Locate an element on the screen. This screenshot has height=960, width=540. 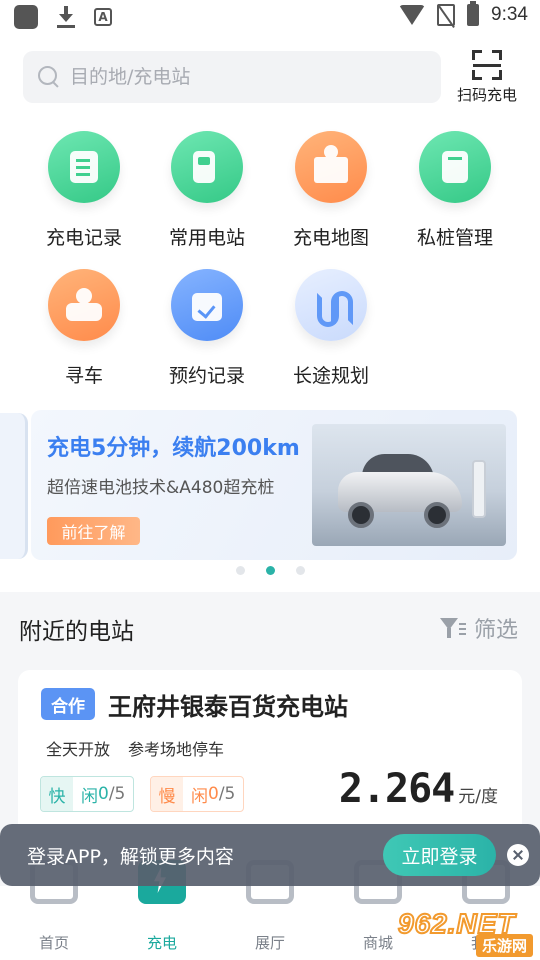
scan-charge-button: 扫码充电 is located at coordinates (487, 77).